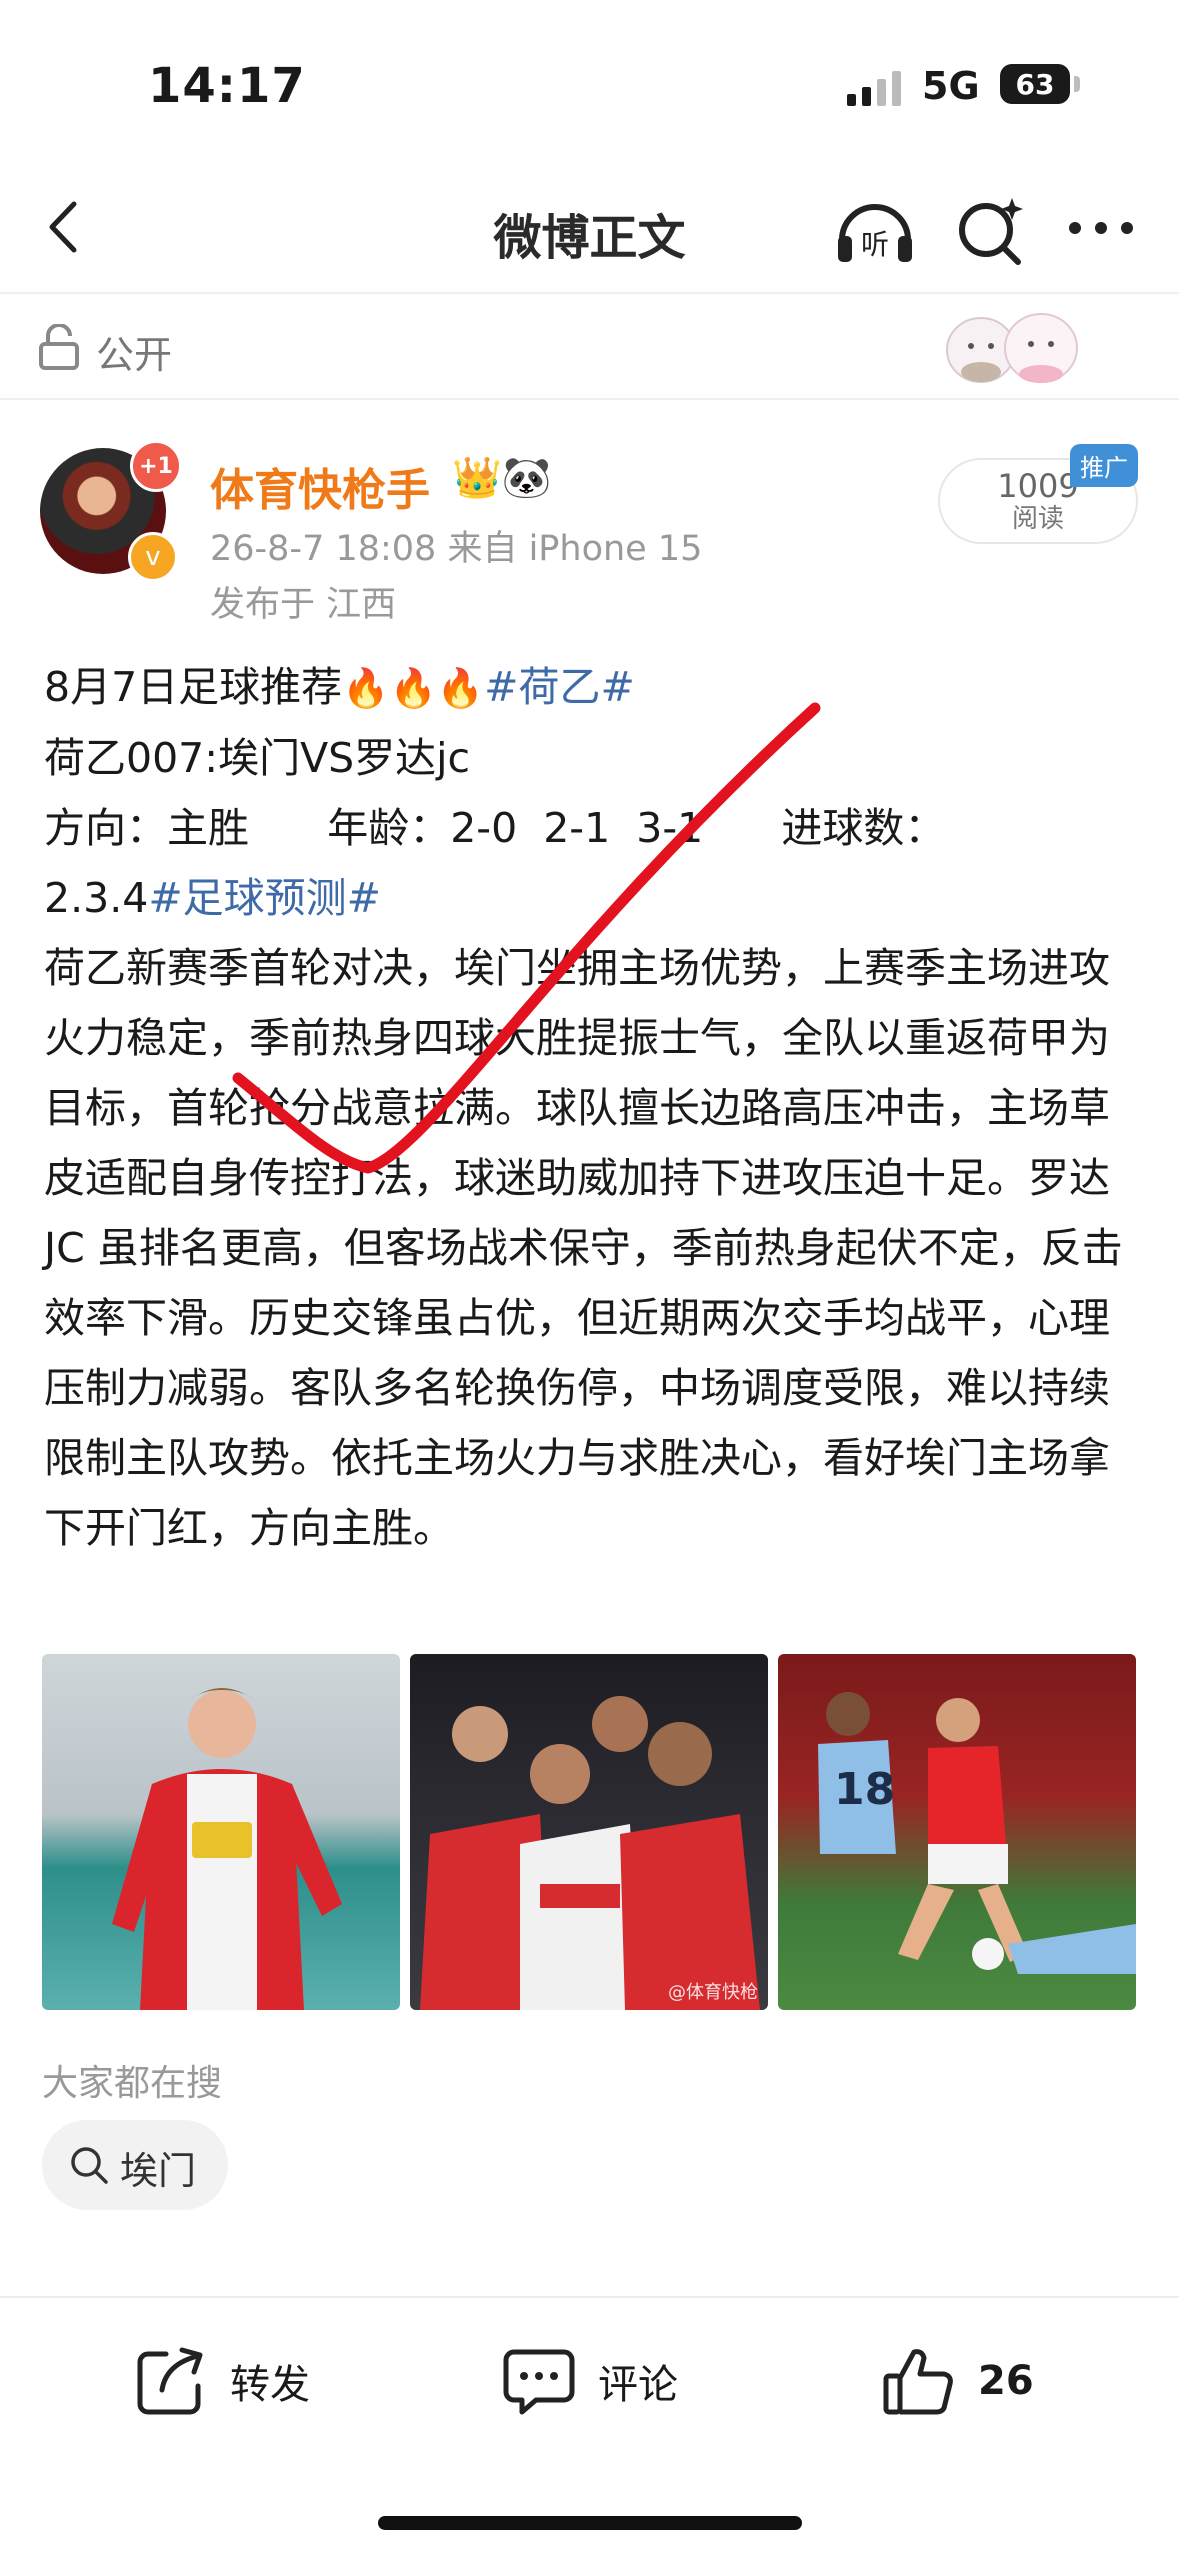  Describe the element at coordinates (951, 86) in the screenshot. I see `network-label: 5G` at that location.